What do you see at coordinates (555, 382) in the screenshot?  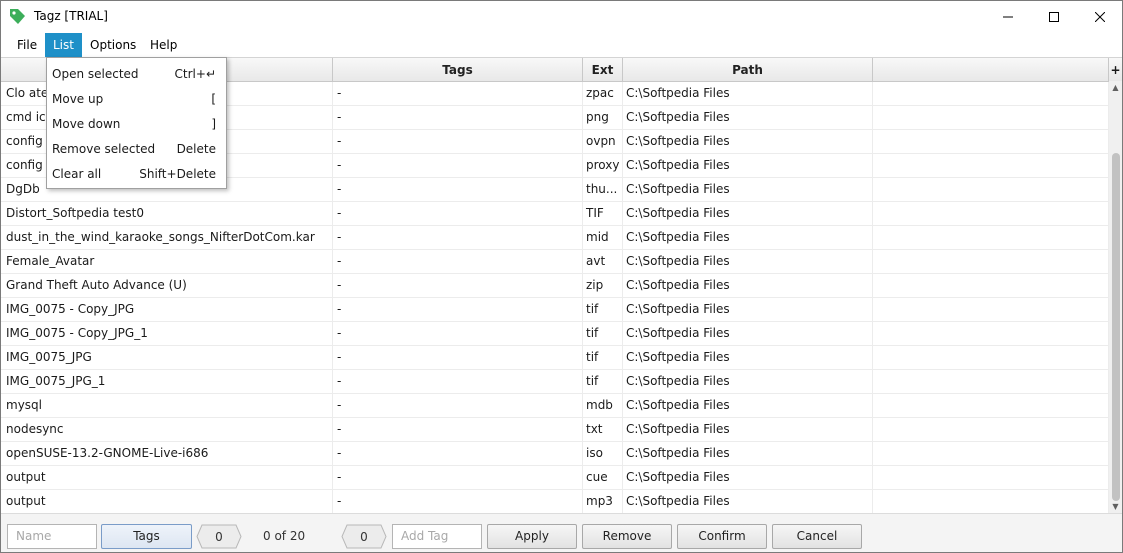 I see `table-row: IMG_0075_JPG_1- tif C:\Softpedia Files` at bounding box center [555, 382].